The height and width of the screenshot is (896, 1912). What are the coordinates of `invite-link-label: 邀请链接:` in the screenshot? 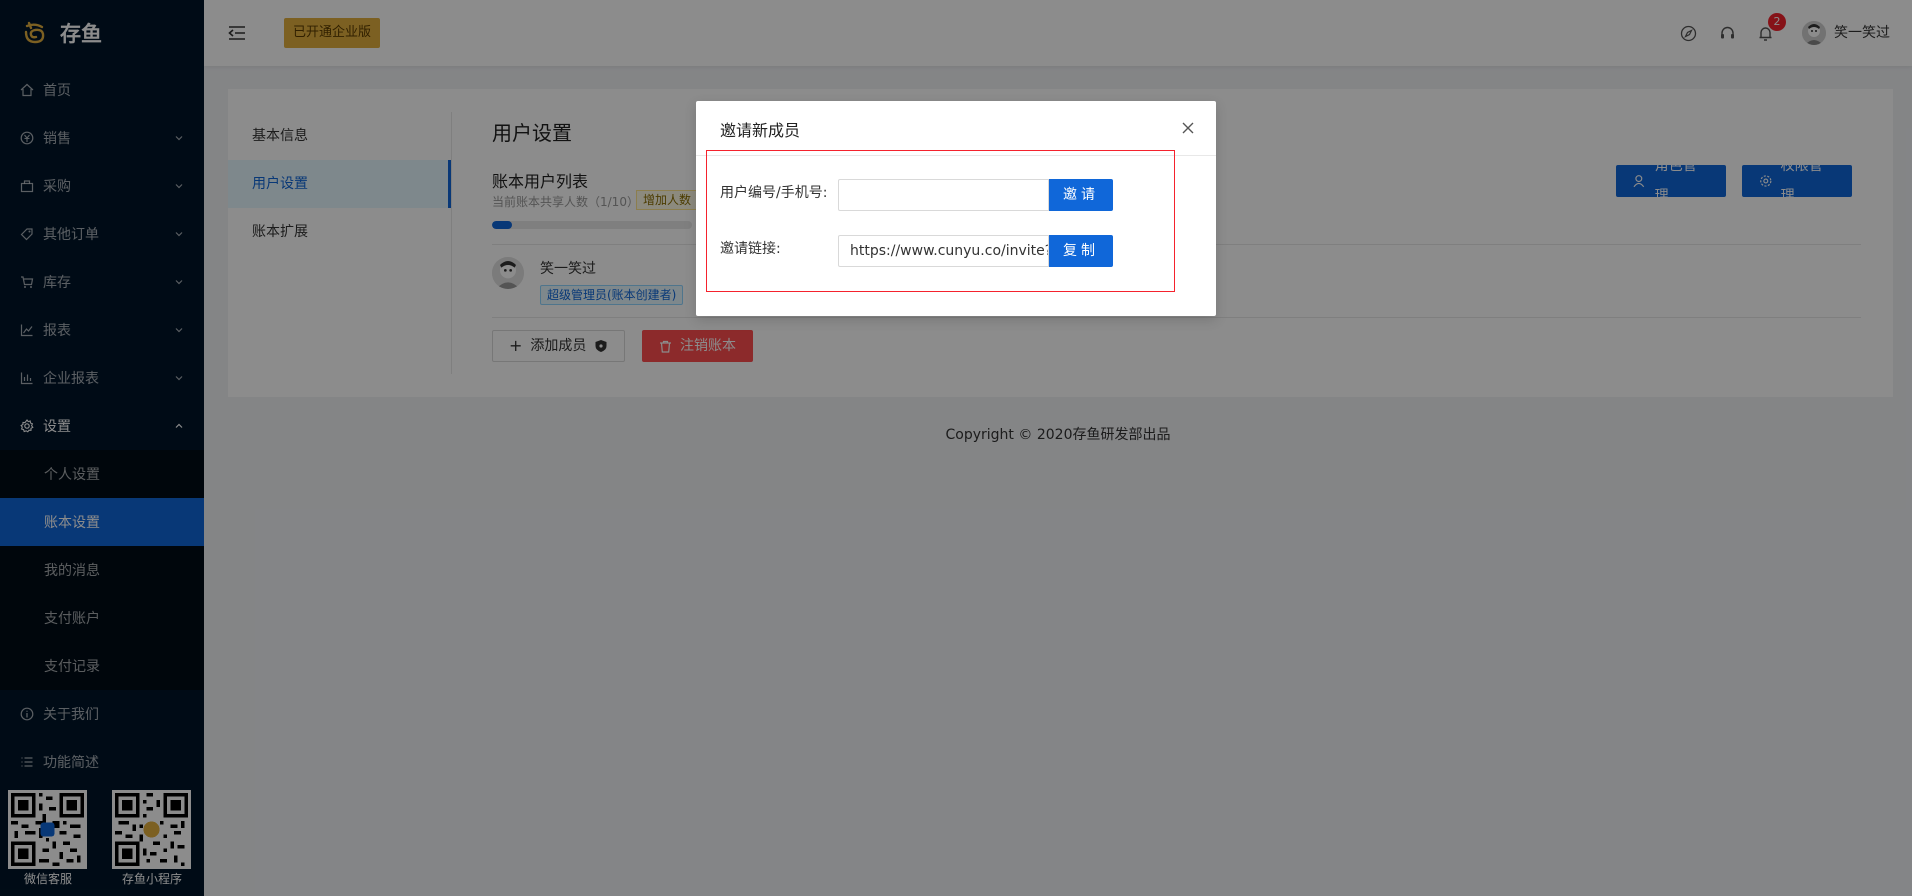 It's located at (750, 249).